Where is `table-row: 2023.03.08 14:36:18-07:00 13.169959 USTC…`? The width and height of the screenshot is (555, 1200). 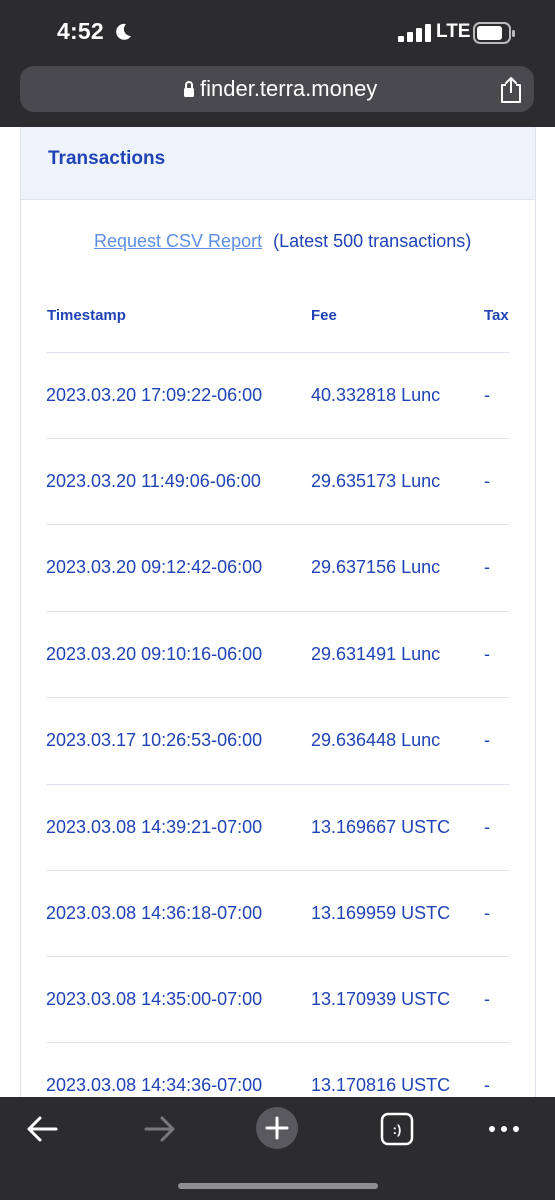
table-row: 2023.03.08 14:36:18-07:00 13.169959 USTC… is located at coordinates (277, 913).